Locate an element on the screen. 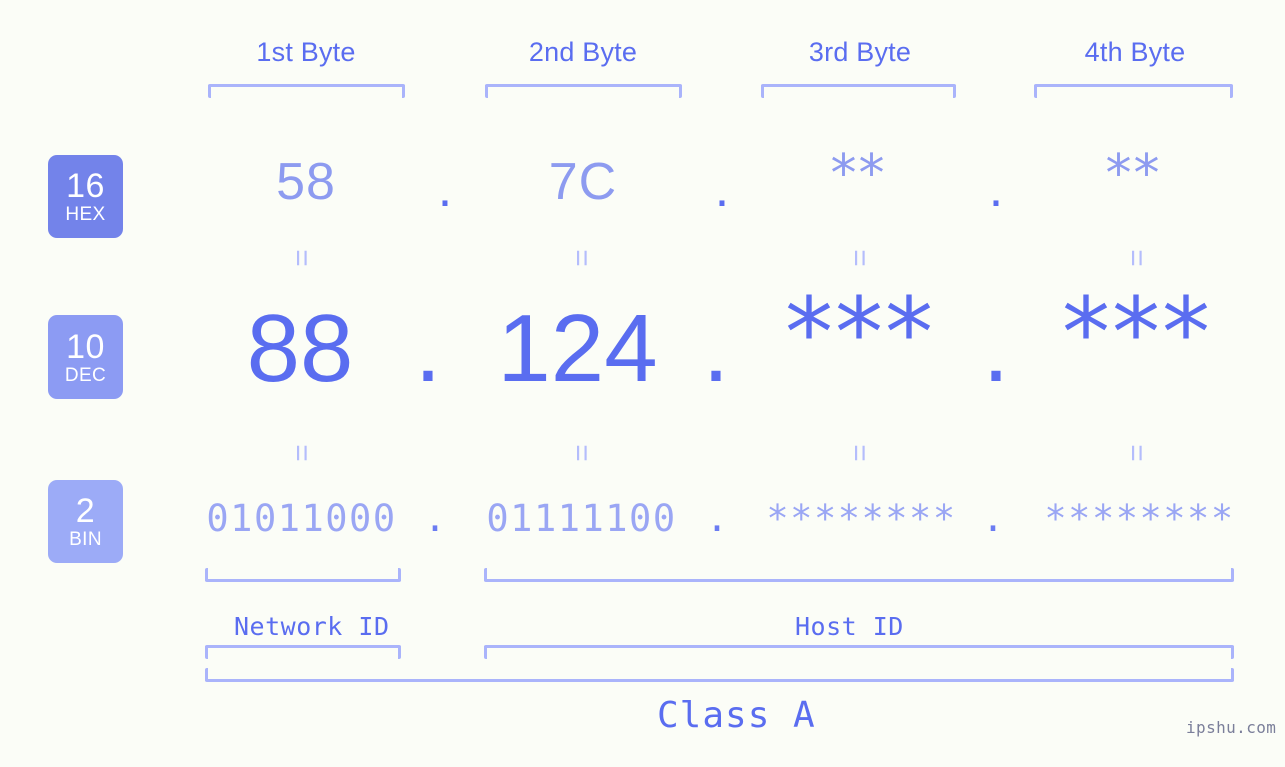 The height and width of the screenshot is (767, 1285). byte-header-3: 3rd Byte is located at coordinates (860, 52).